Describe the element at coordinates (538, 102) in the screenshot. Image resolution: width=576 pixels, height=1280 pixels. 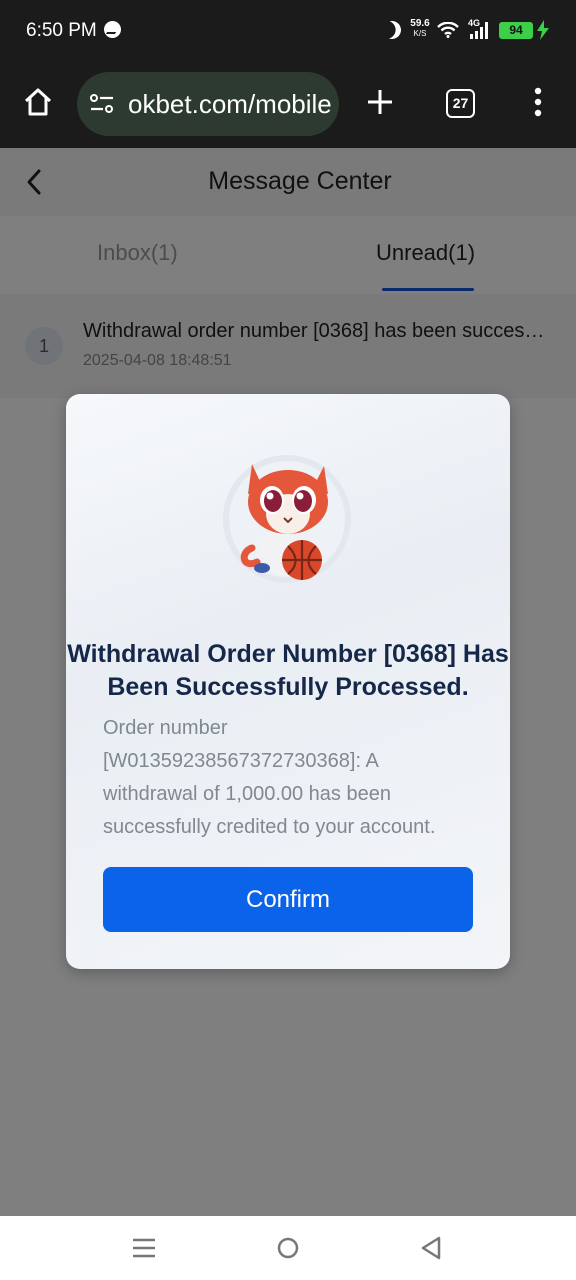
I see `more-menu-icon` at that location.